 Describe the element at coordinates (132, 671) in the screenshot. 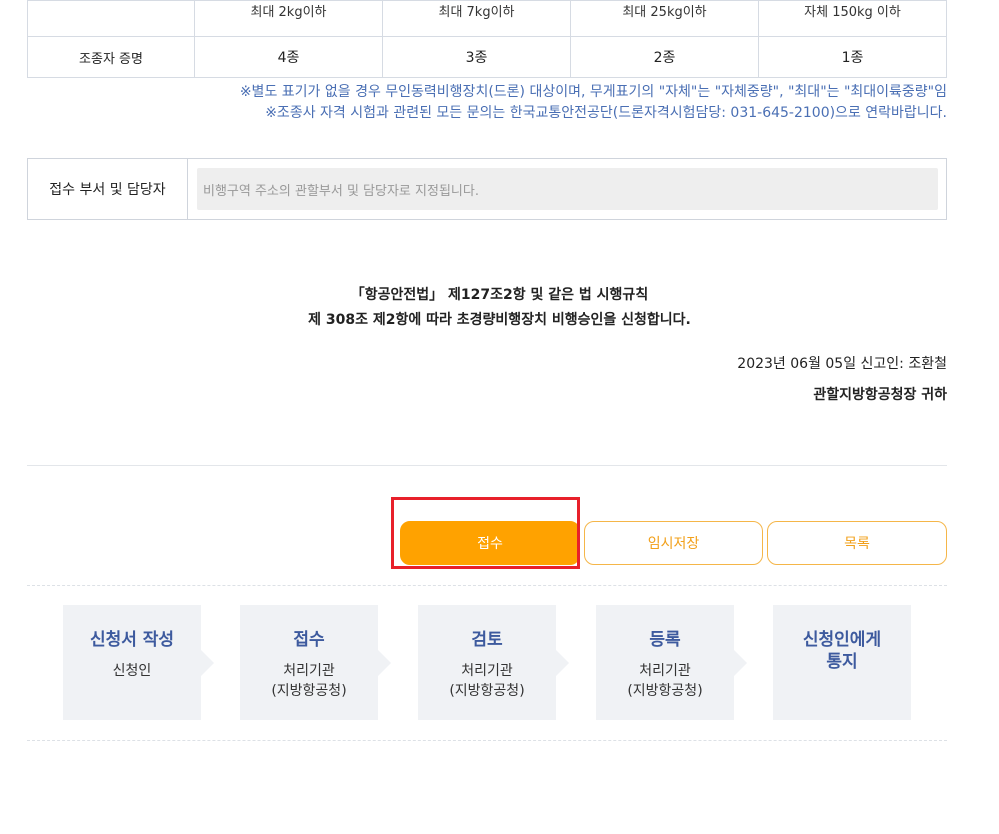

I see `step-sub: 신청인` at that location.